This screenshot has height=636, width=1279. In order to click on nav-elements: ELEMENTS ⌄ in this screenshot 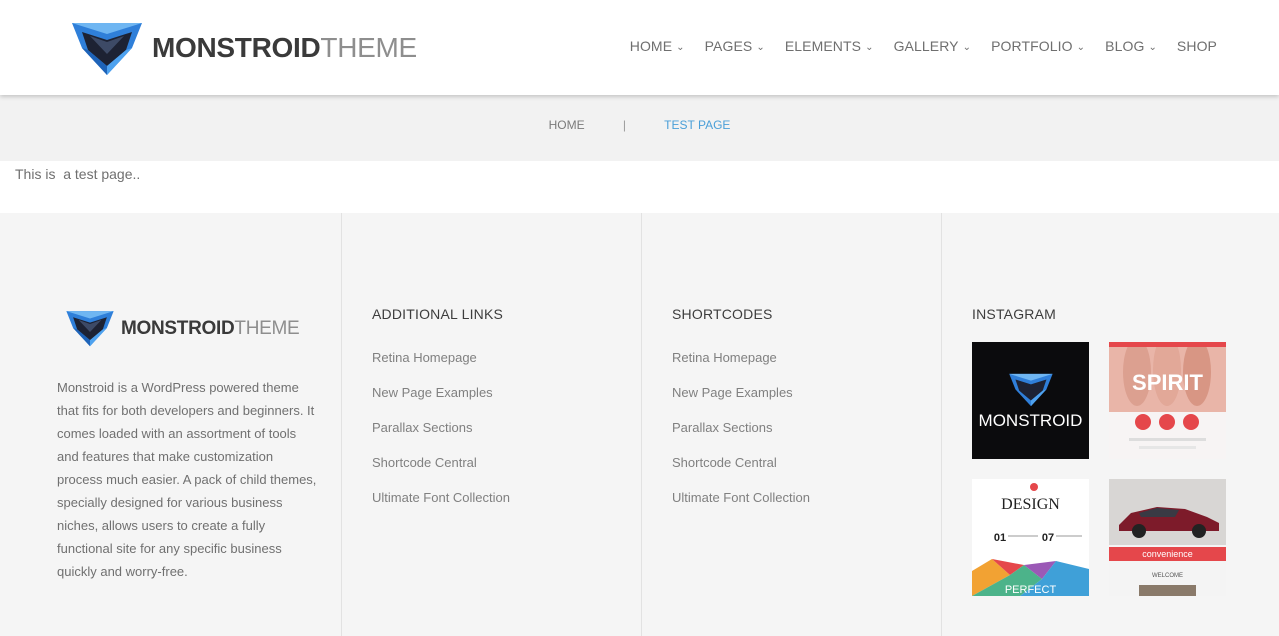, I will do `click(829, 46)`.